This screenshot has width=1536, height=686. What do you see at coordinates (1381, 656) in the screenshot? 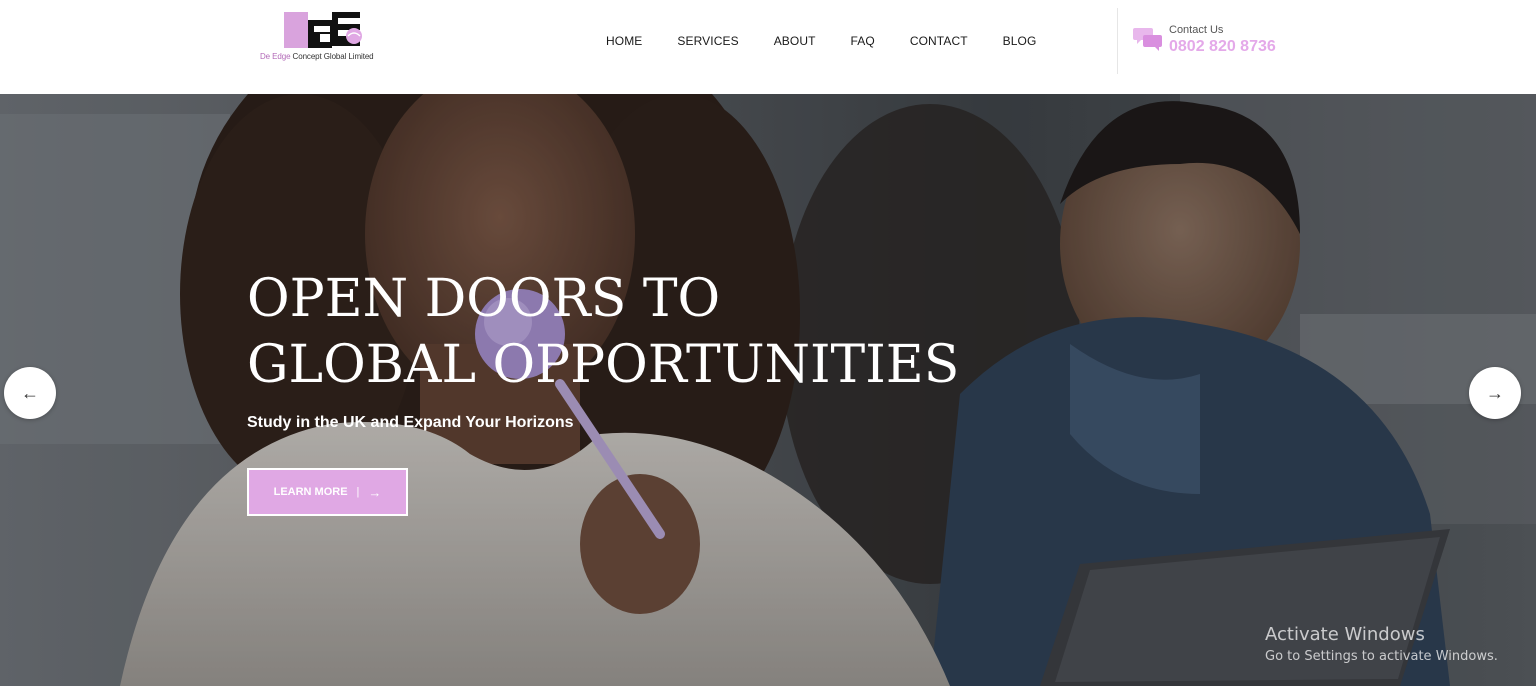
I see `watermark-subtitle: Go to Settings to activate Windows.` at bounding box center [1381, 656].